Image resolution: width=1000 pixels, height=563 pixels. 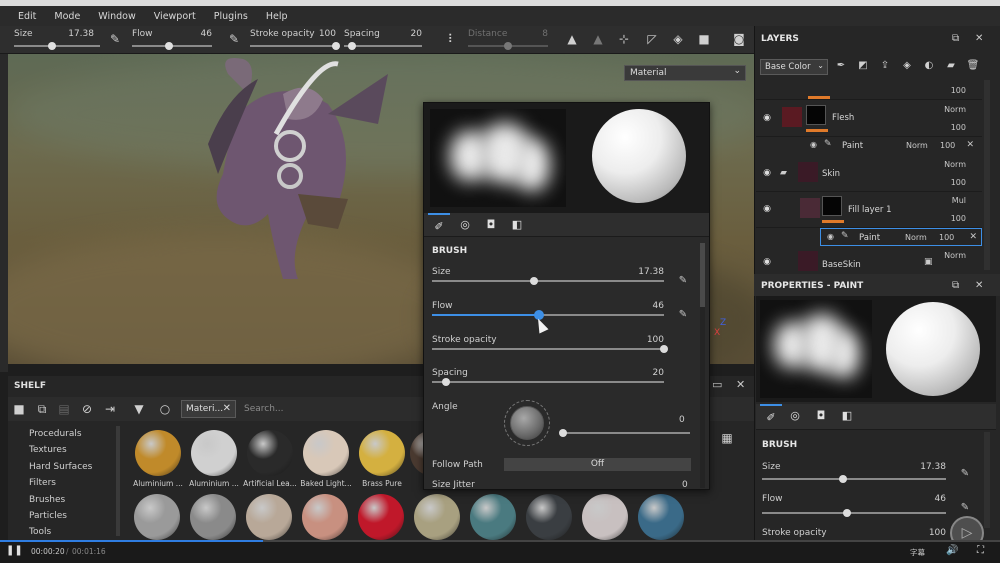 I want to click on filter-icon: ▼, so click(x=139, y=409).